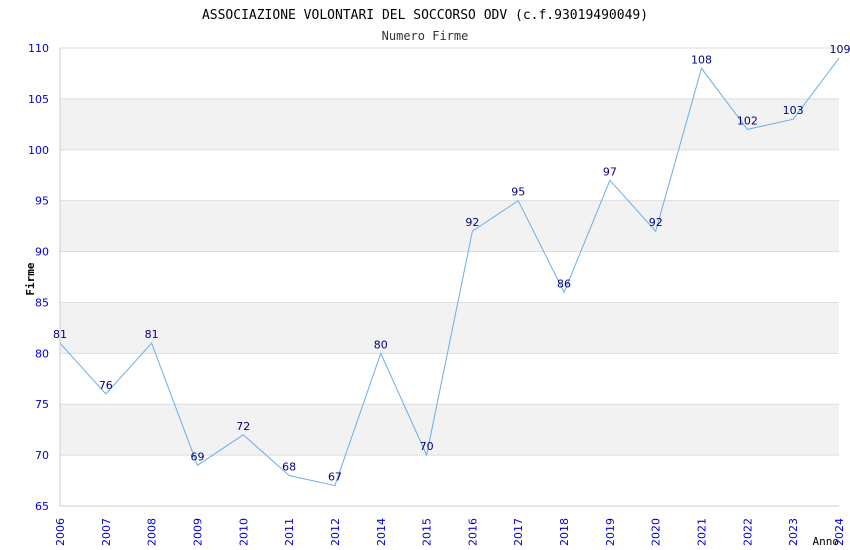 This screenshot has height=550, width=850. I want to click on data-label: 67, so click(335, 477).